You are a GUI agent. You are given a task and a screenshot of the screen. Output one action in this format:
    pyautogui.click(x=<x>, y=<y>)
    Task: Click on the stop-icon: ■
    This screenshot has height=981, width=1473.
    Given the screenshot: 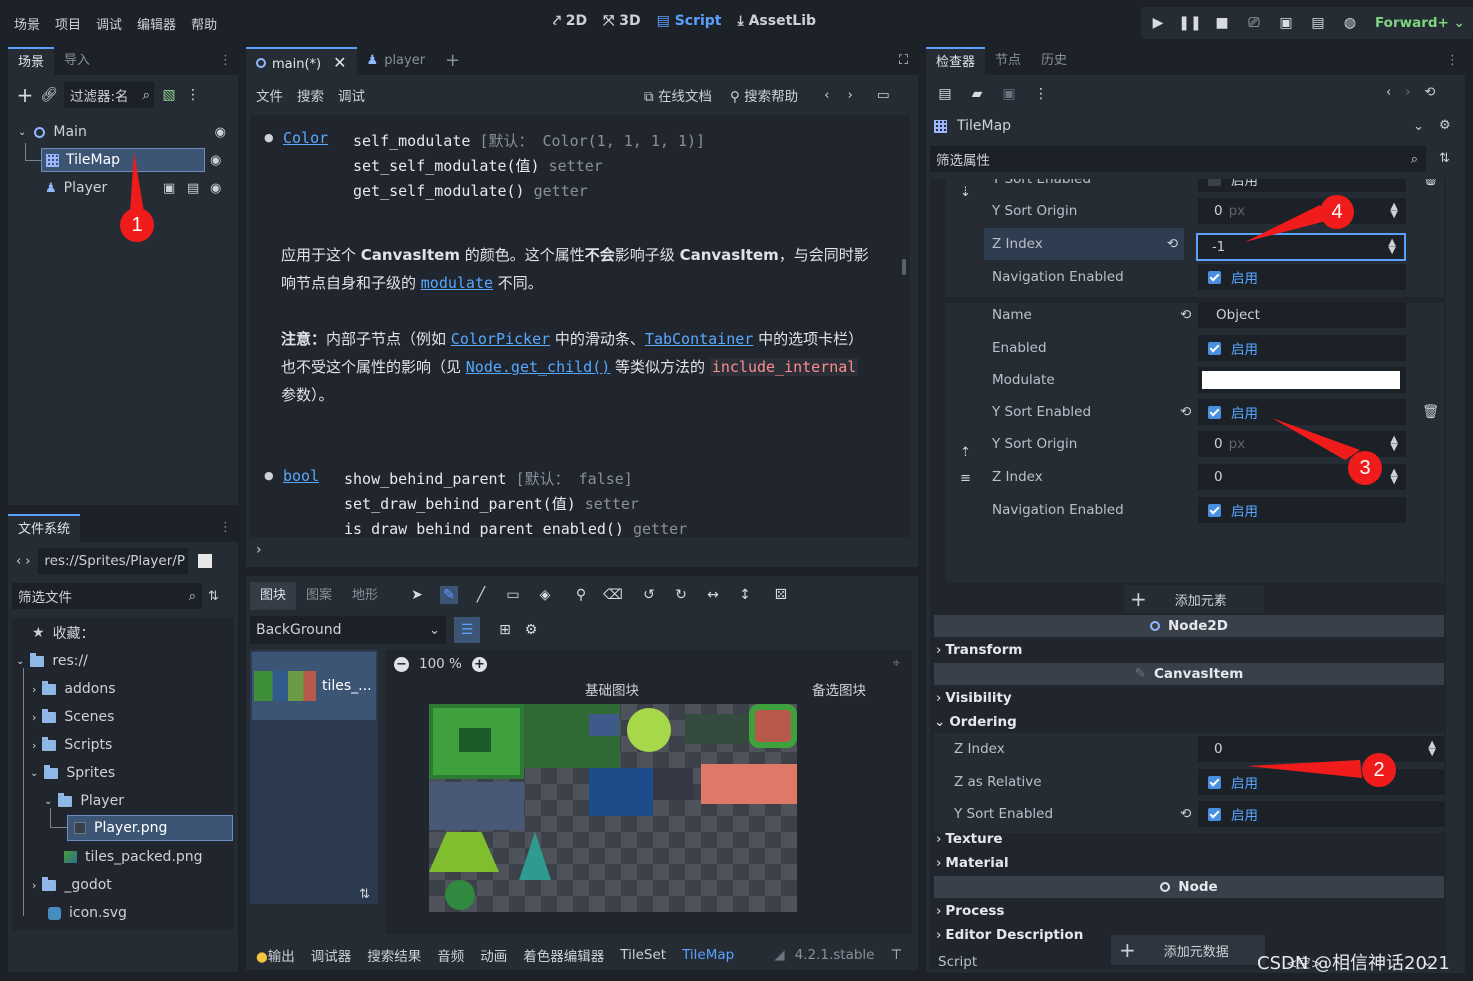 What is the action you would take?
    pyautogui.click(x=1222, y=23)
    